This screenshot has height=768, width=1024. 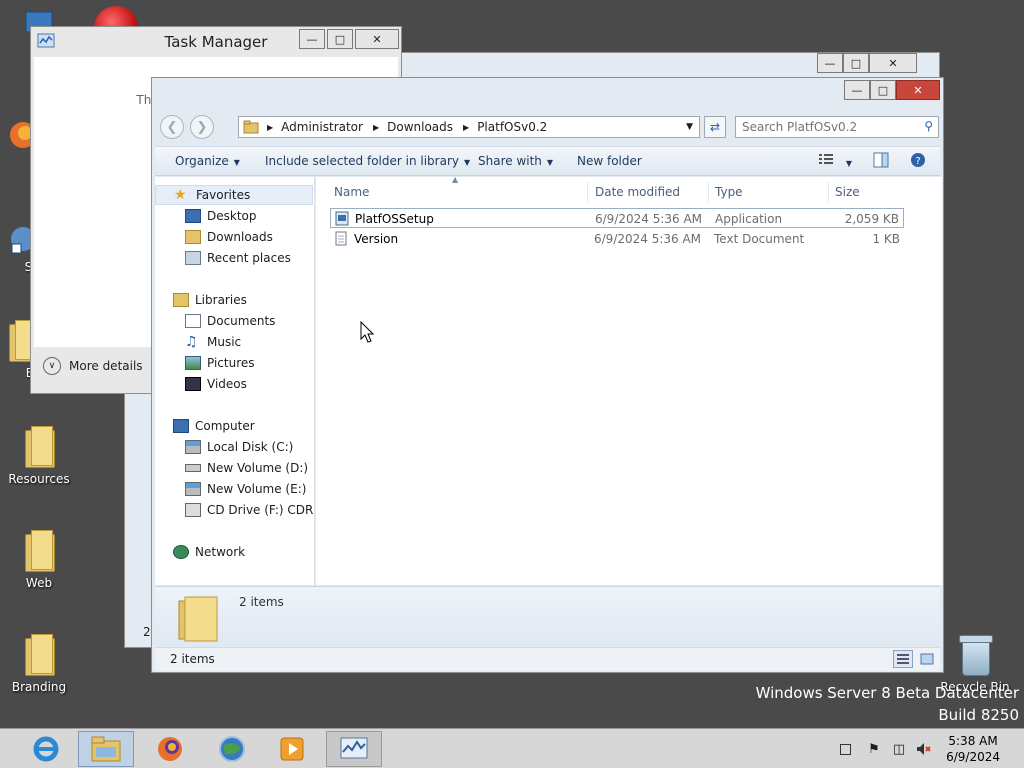 What do you see at coordinates (649, 219) in the screenshot?
I see `file-date: 6/9/2024 5:36 AM` at bounding box center [649, 219].